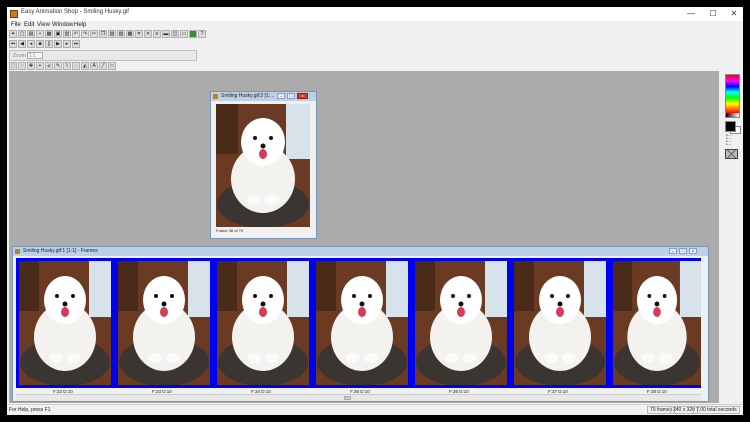  Describe the element at coordinates (76, 66) in the screenshot. I see `airbrush-icon: ∴` at that location.